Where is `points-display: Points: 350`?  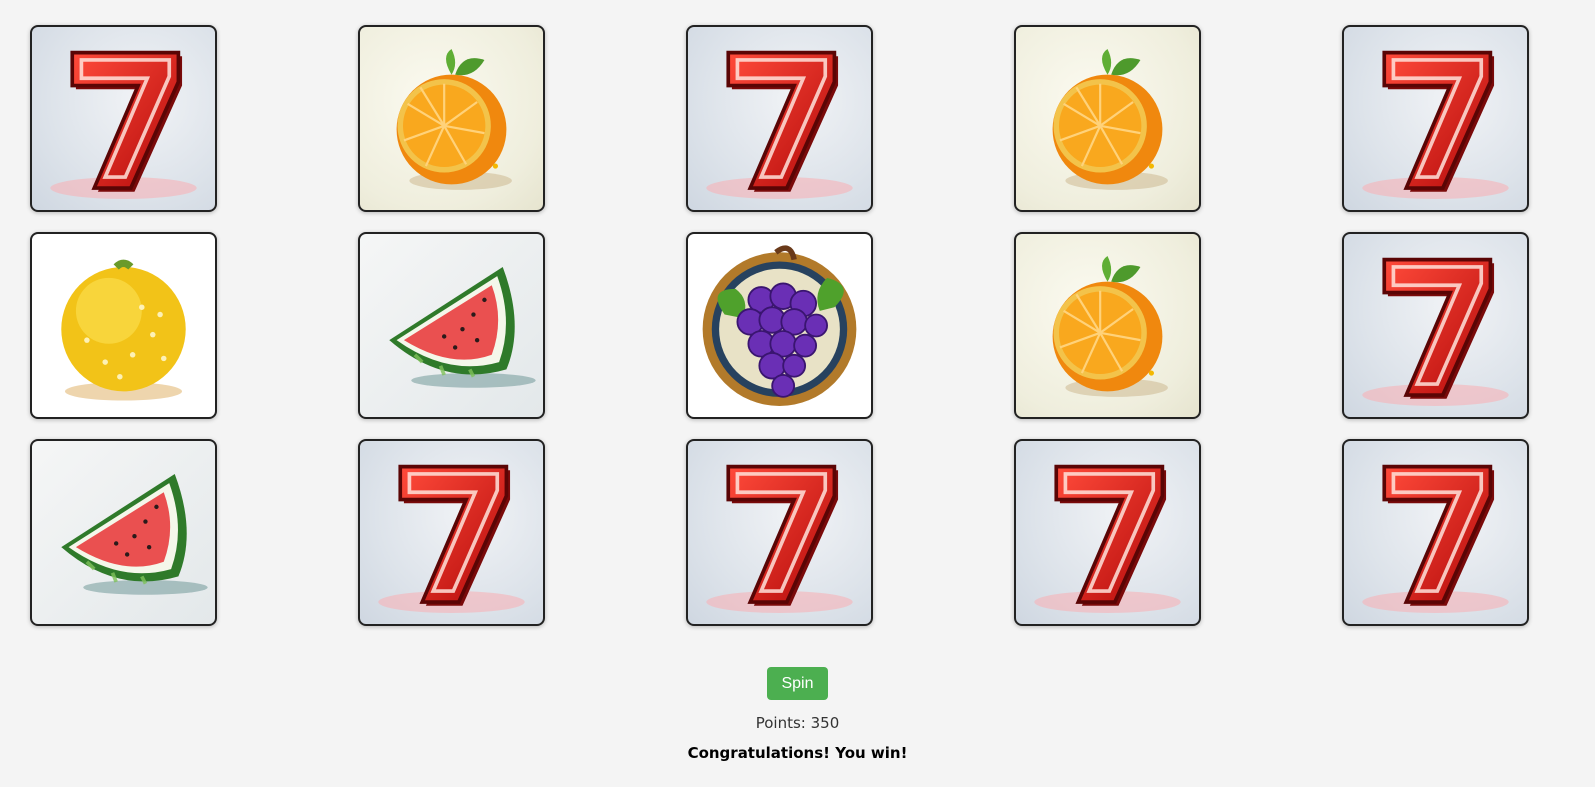 points-display: Points: 350 is located at coordinates (797, 723).